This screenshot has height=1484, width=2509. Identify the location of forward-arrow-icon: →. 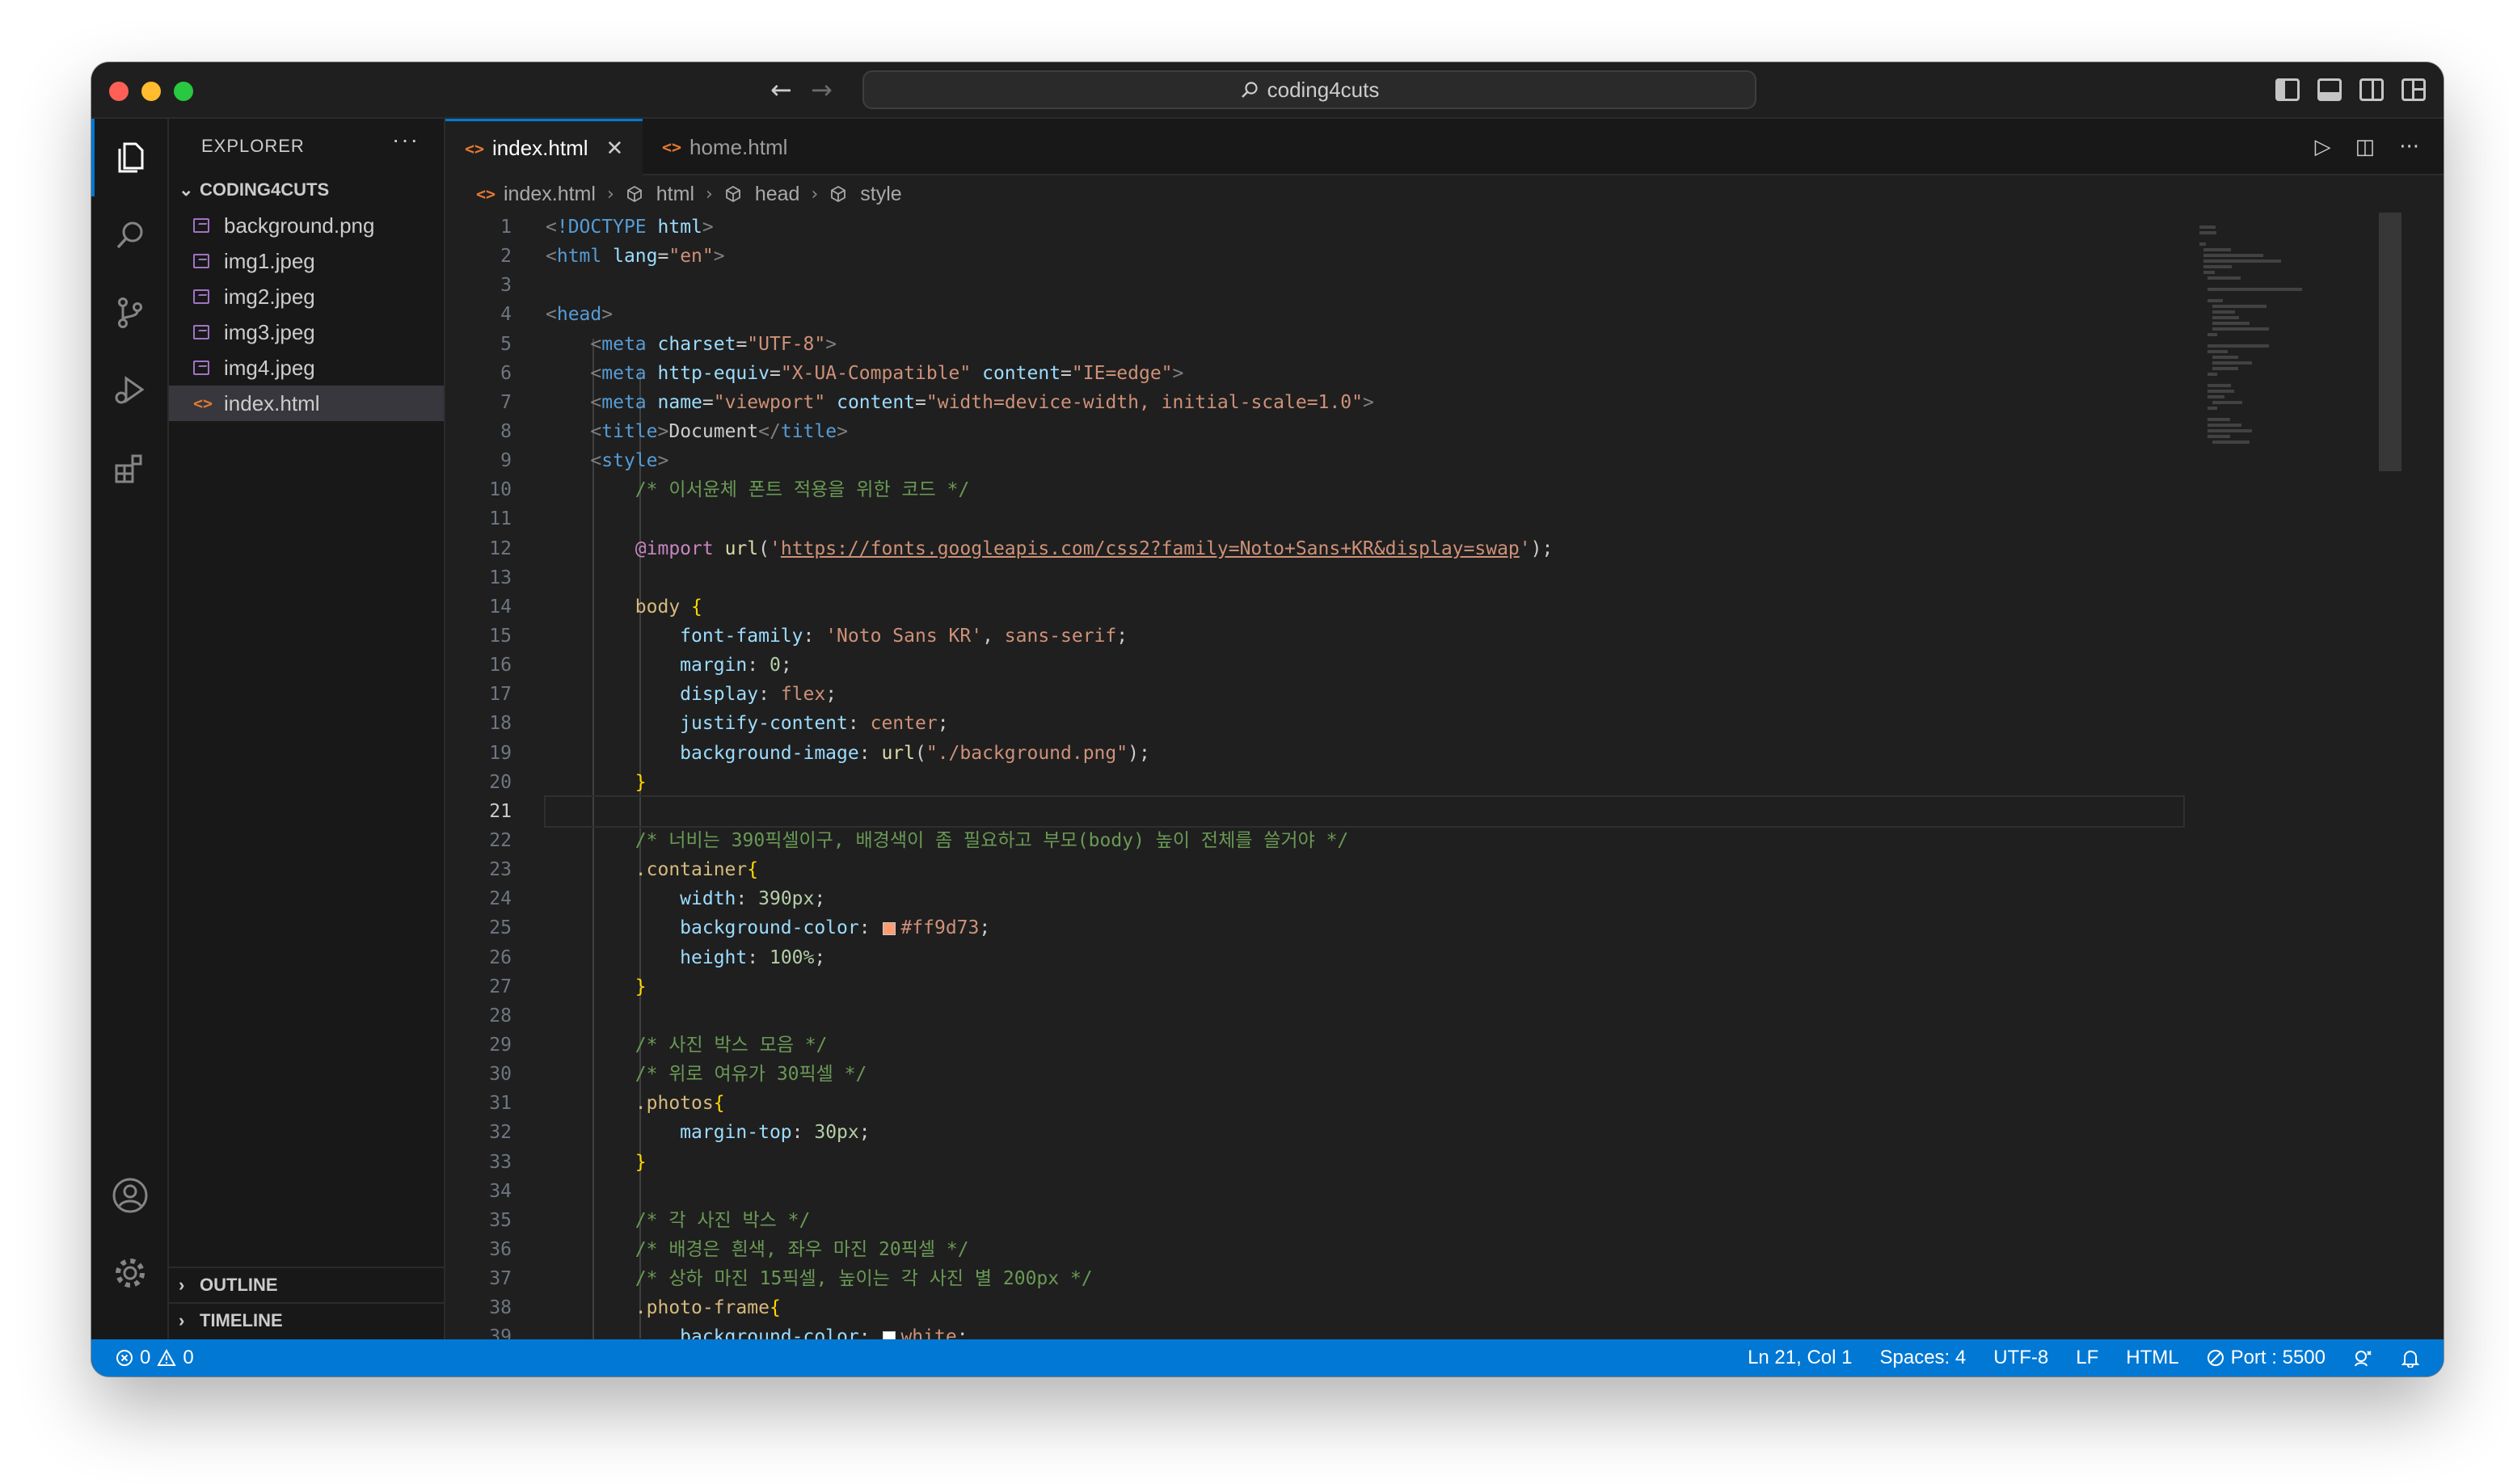
(822, 90).